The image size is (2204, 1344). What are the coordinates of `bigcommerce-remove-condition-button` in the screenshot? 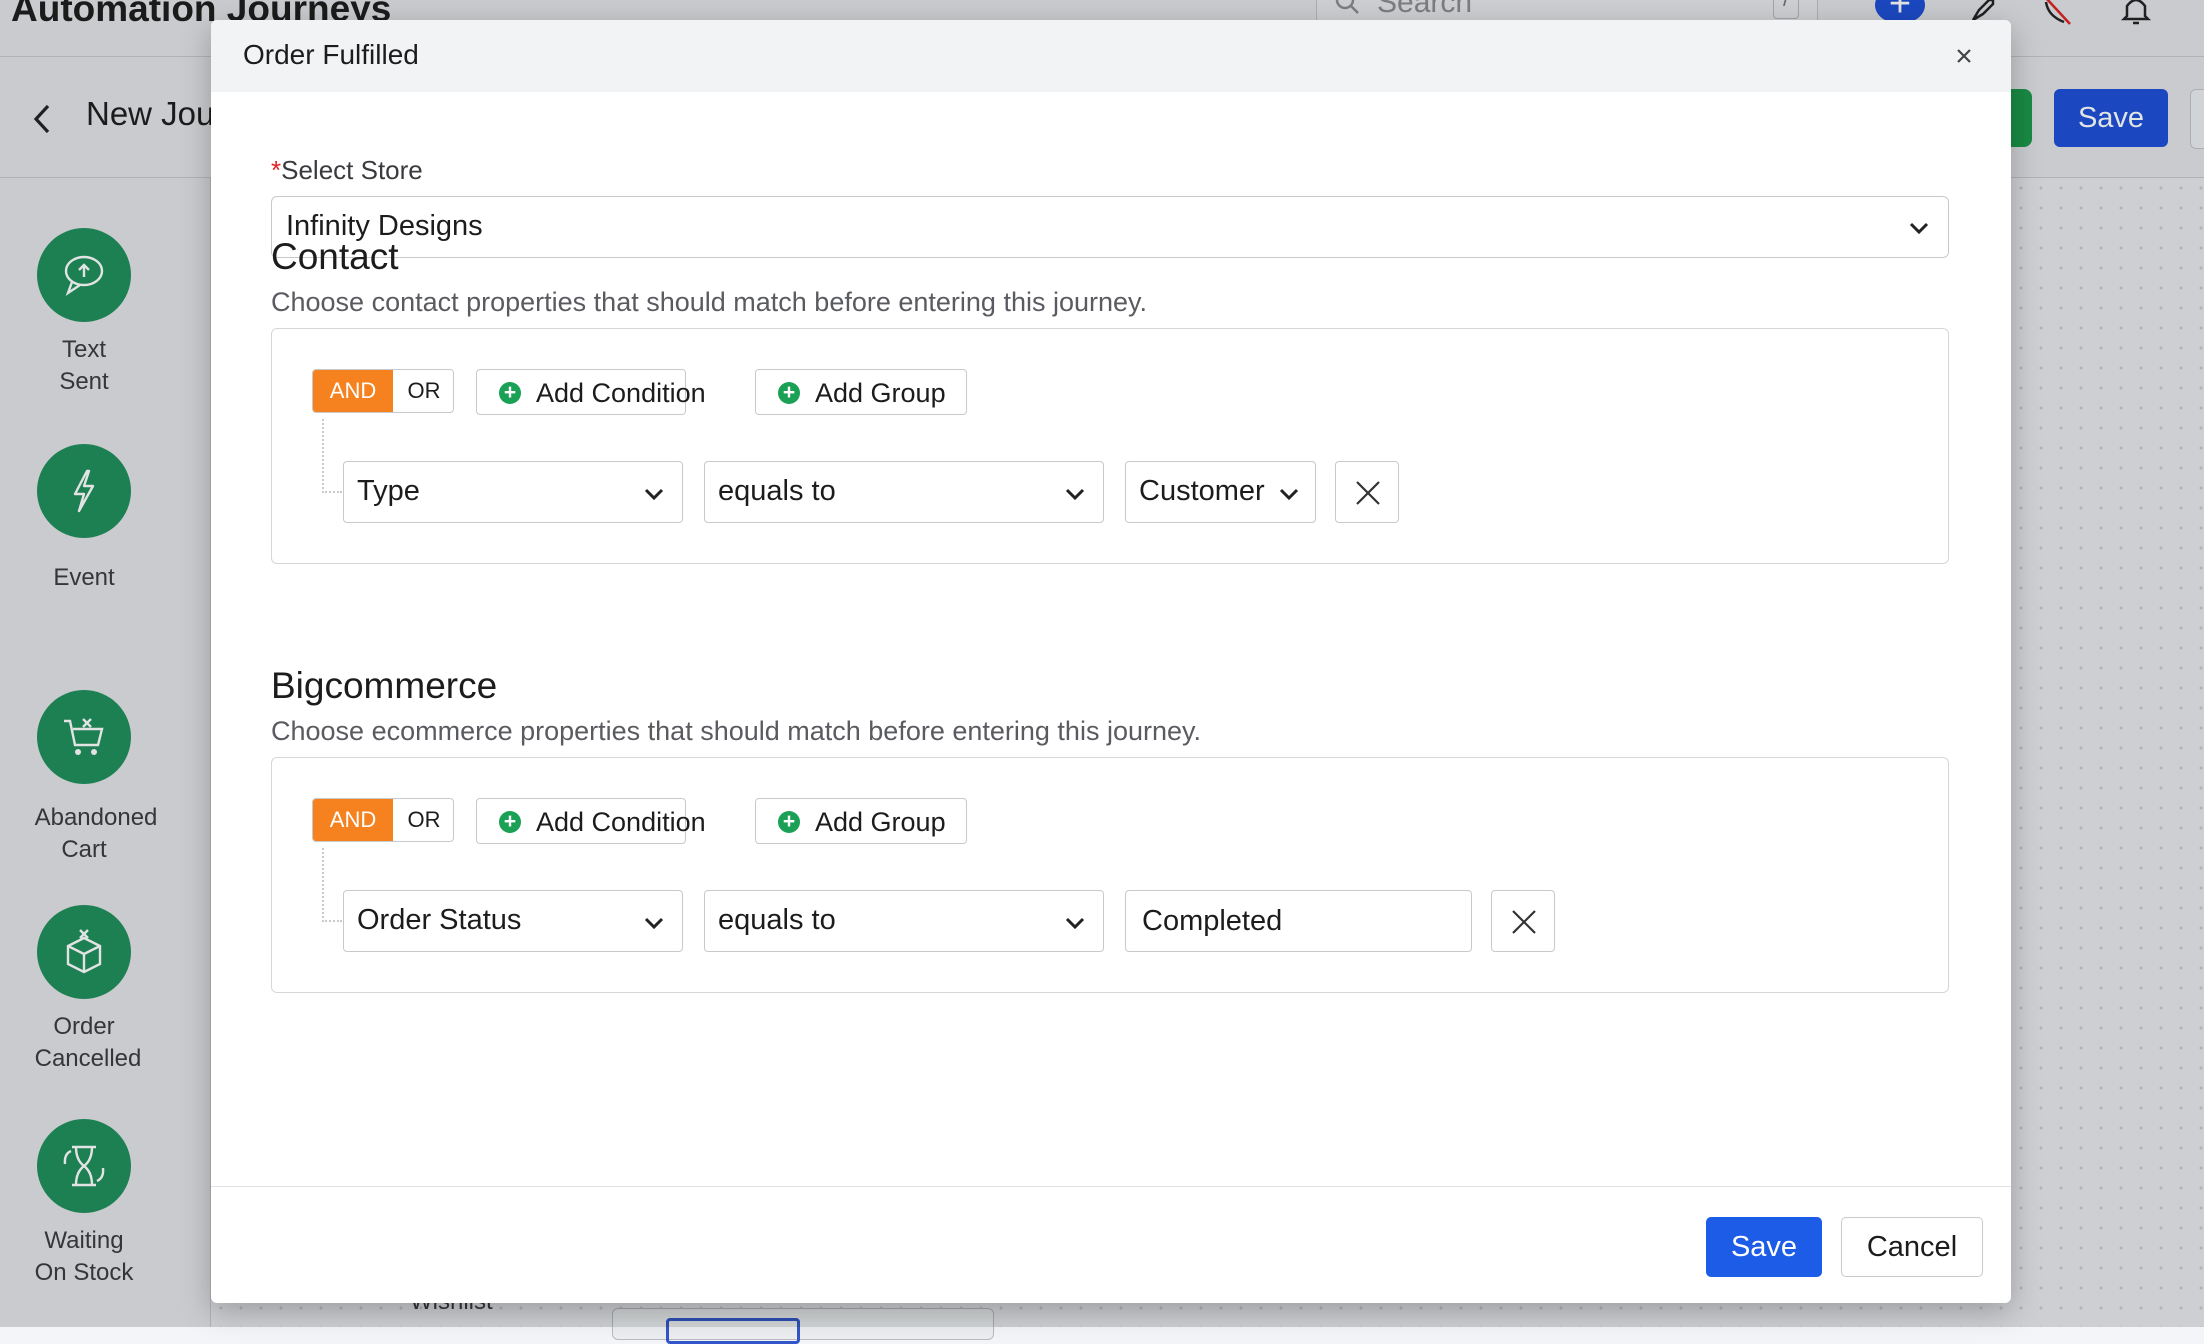 It's located at (1523, 921).